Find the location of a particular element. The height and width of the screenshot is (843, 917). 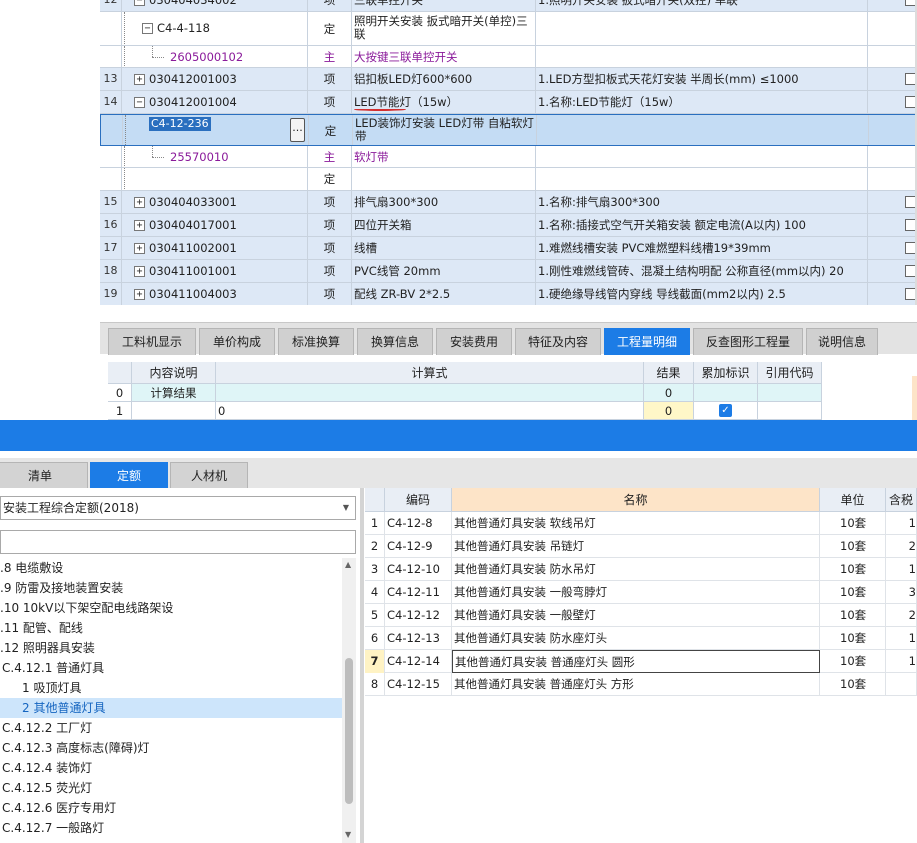

cell-name: 其他普通灯具安装 吊链灯 is located at coordinates (636, 546).